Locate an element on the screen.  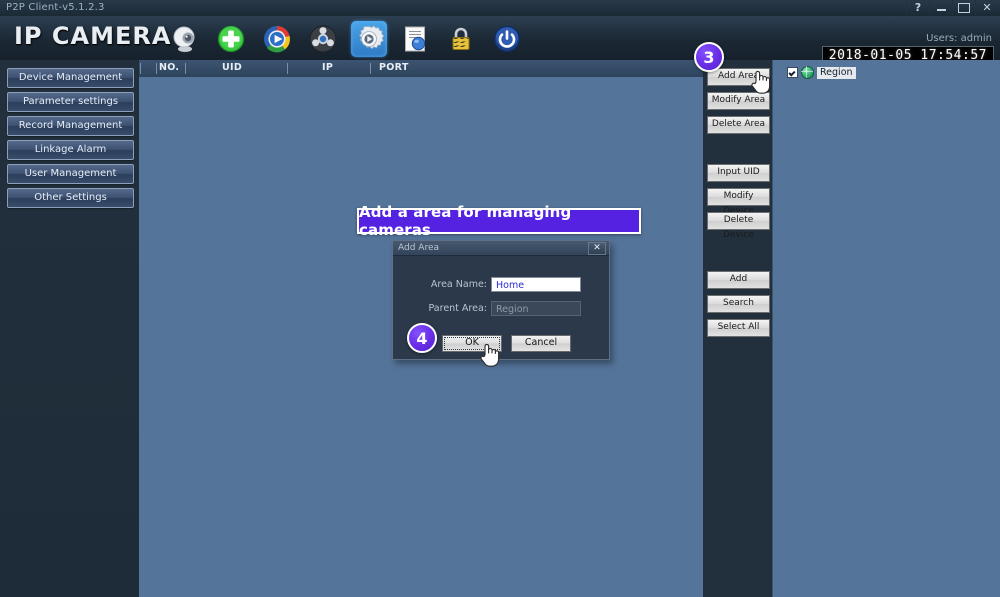
modify-device-button: Modify Device is located at coordinates (738, 202).